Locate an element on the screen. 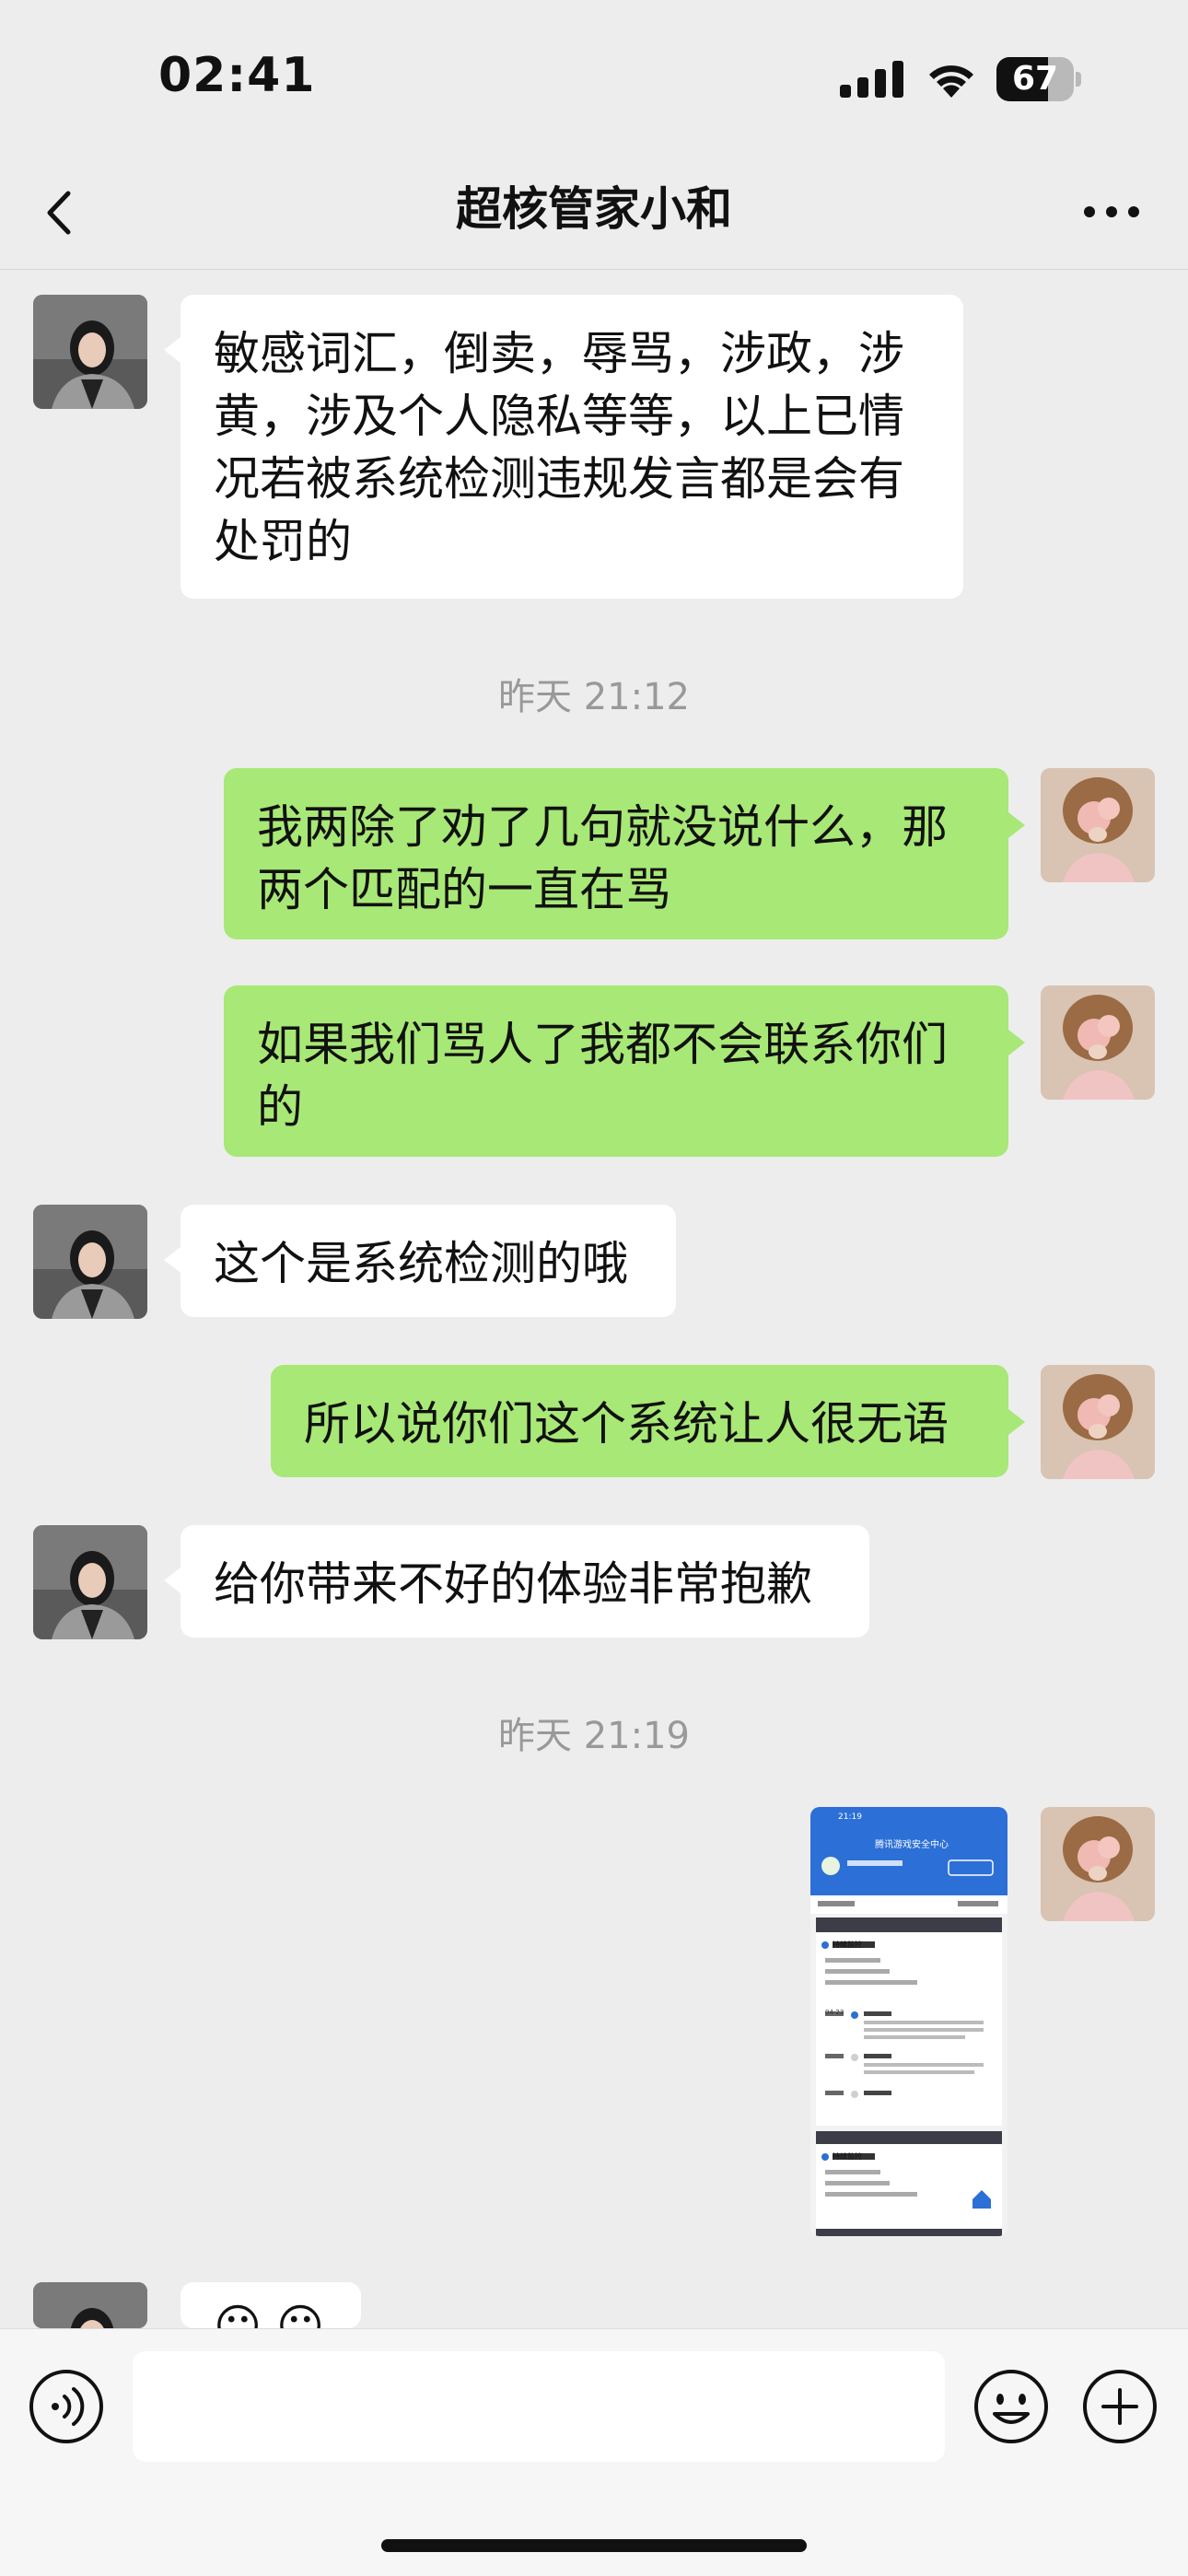 The image size is (1188, 2576). wifi-icon is located at coordinates (951, 81).